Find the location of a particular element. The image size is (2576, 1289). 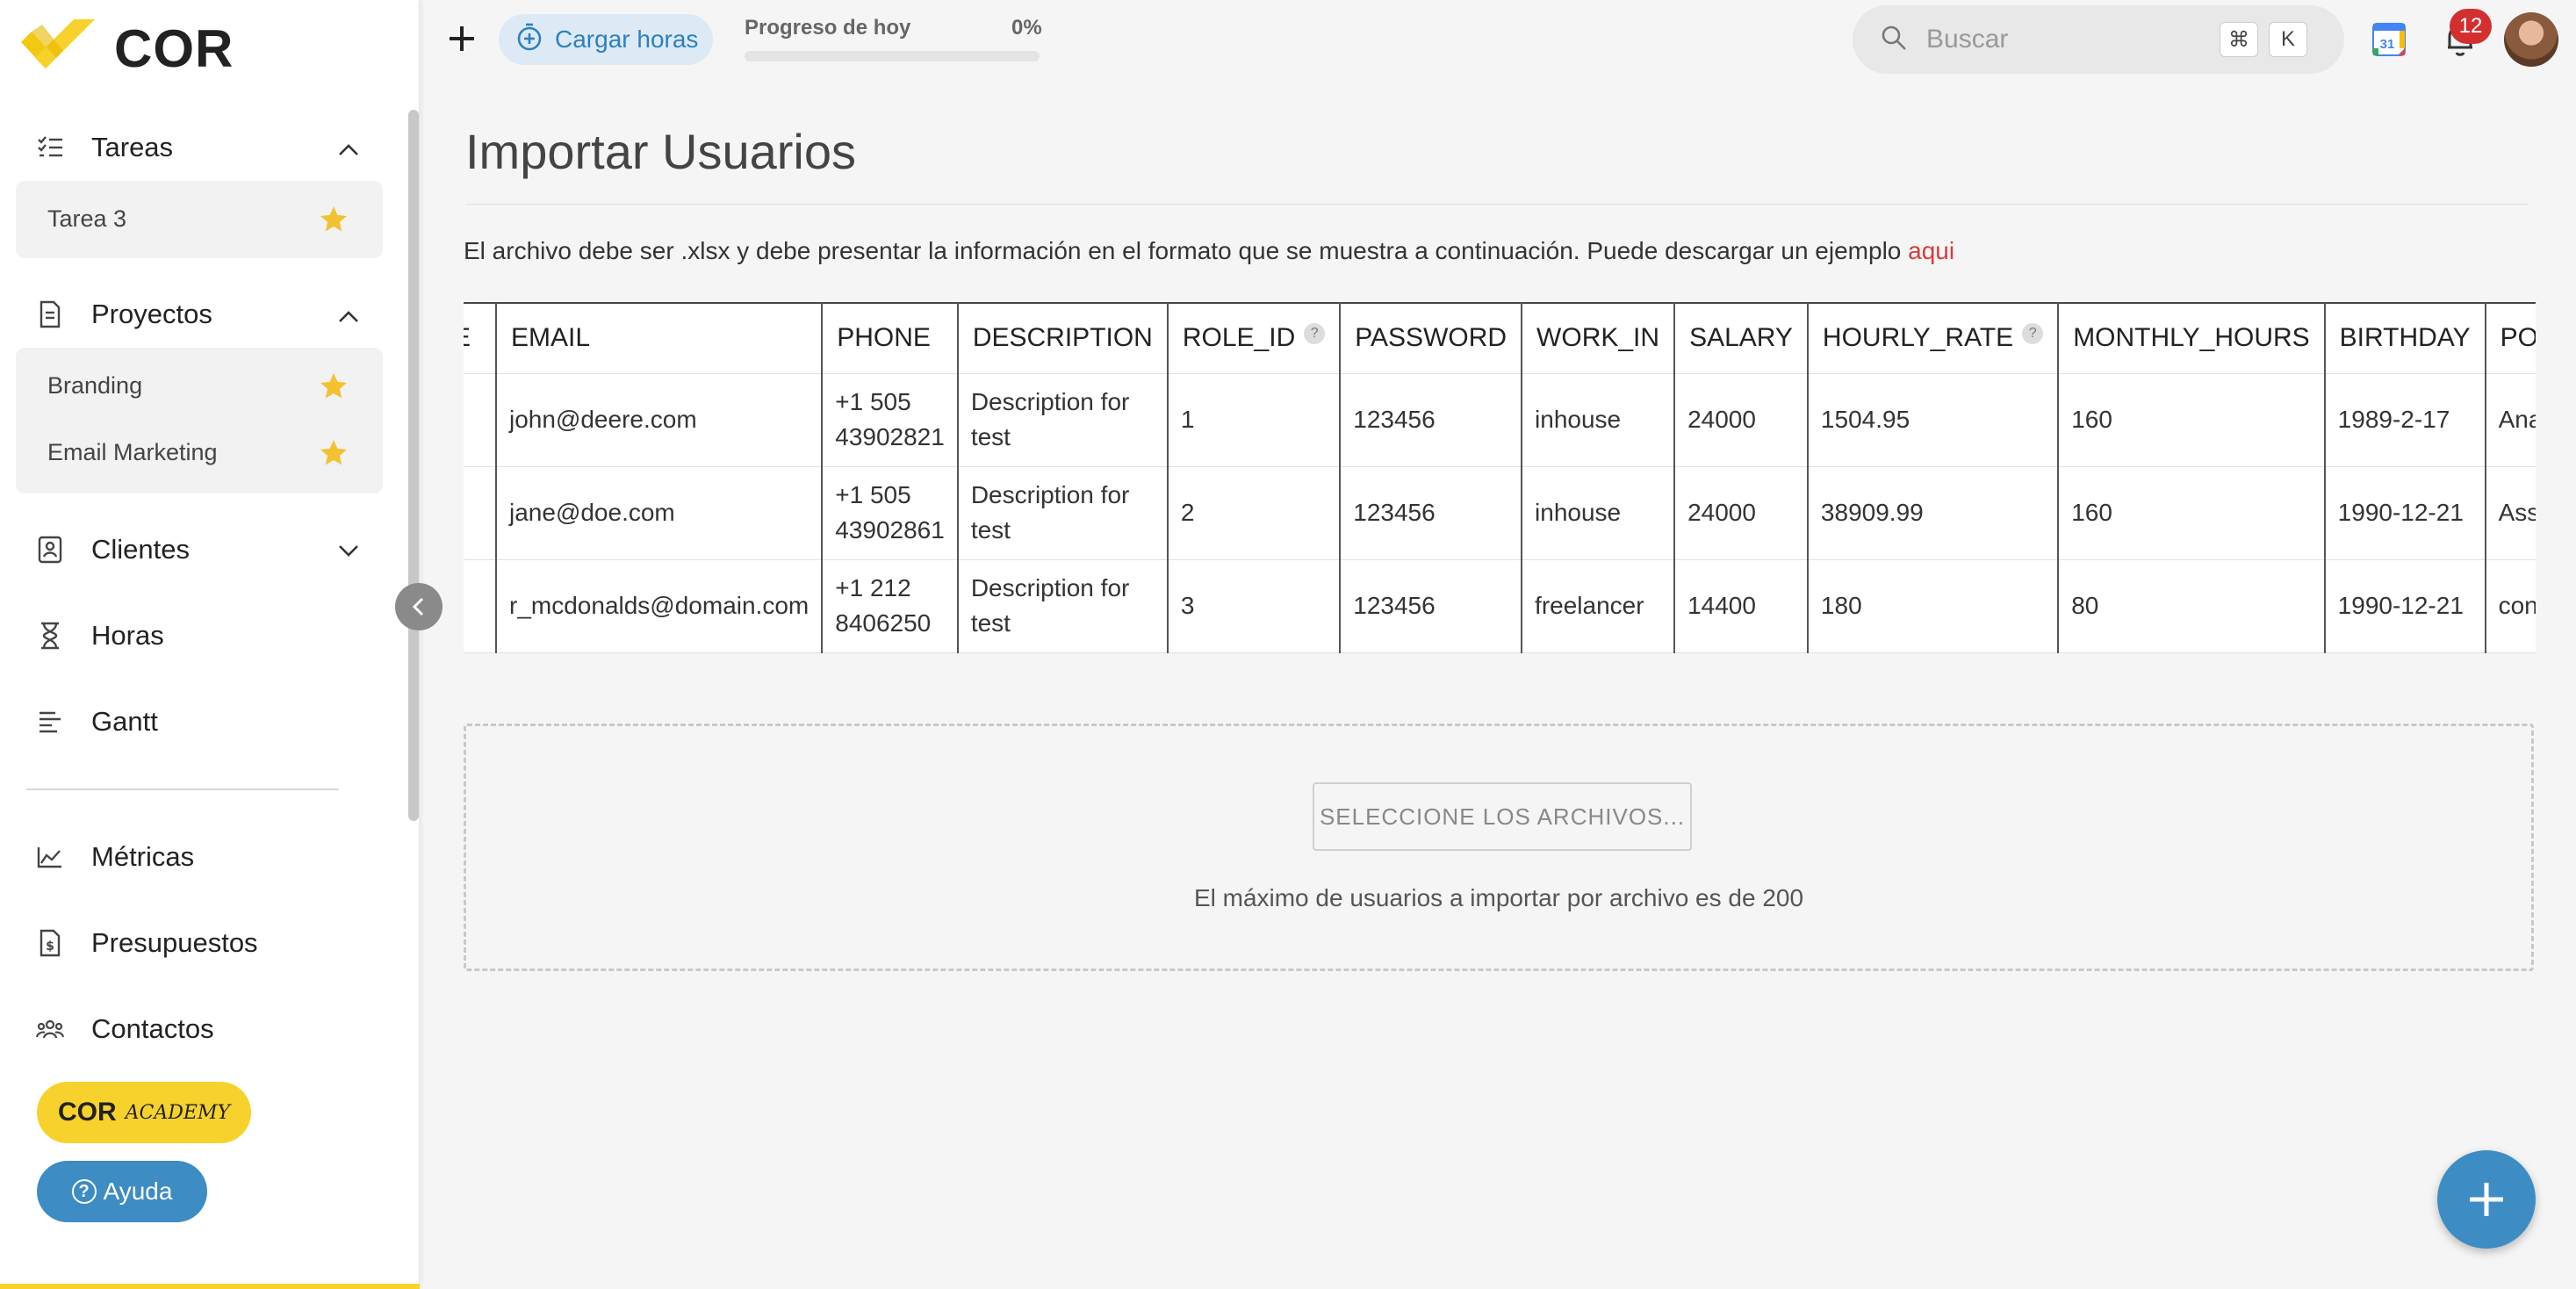

column-header: HOURLY_RATE? is located at coordinates (1933, 337).